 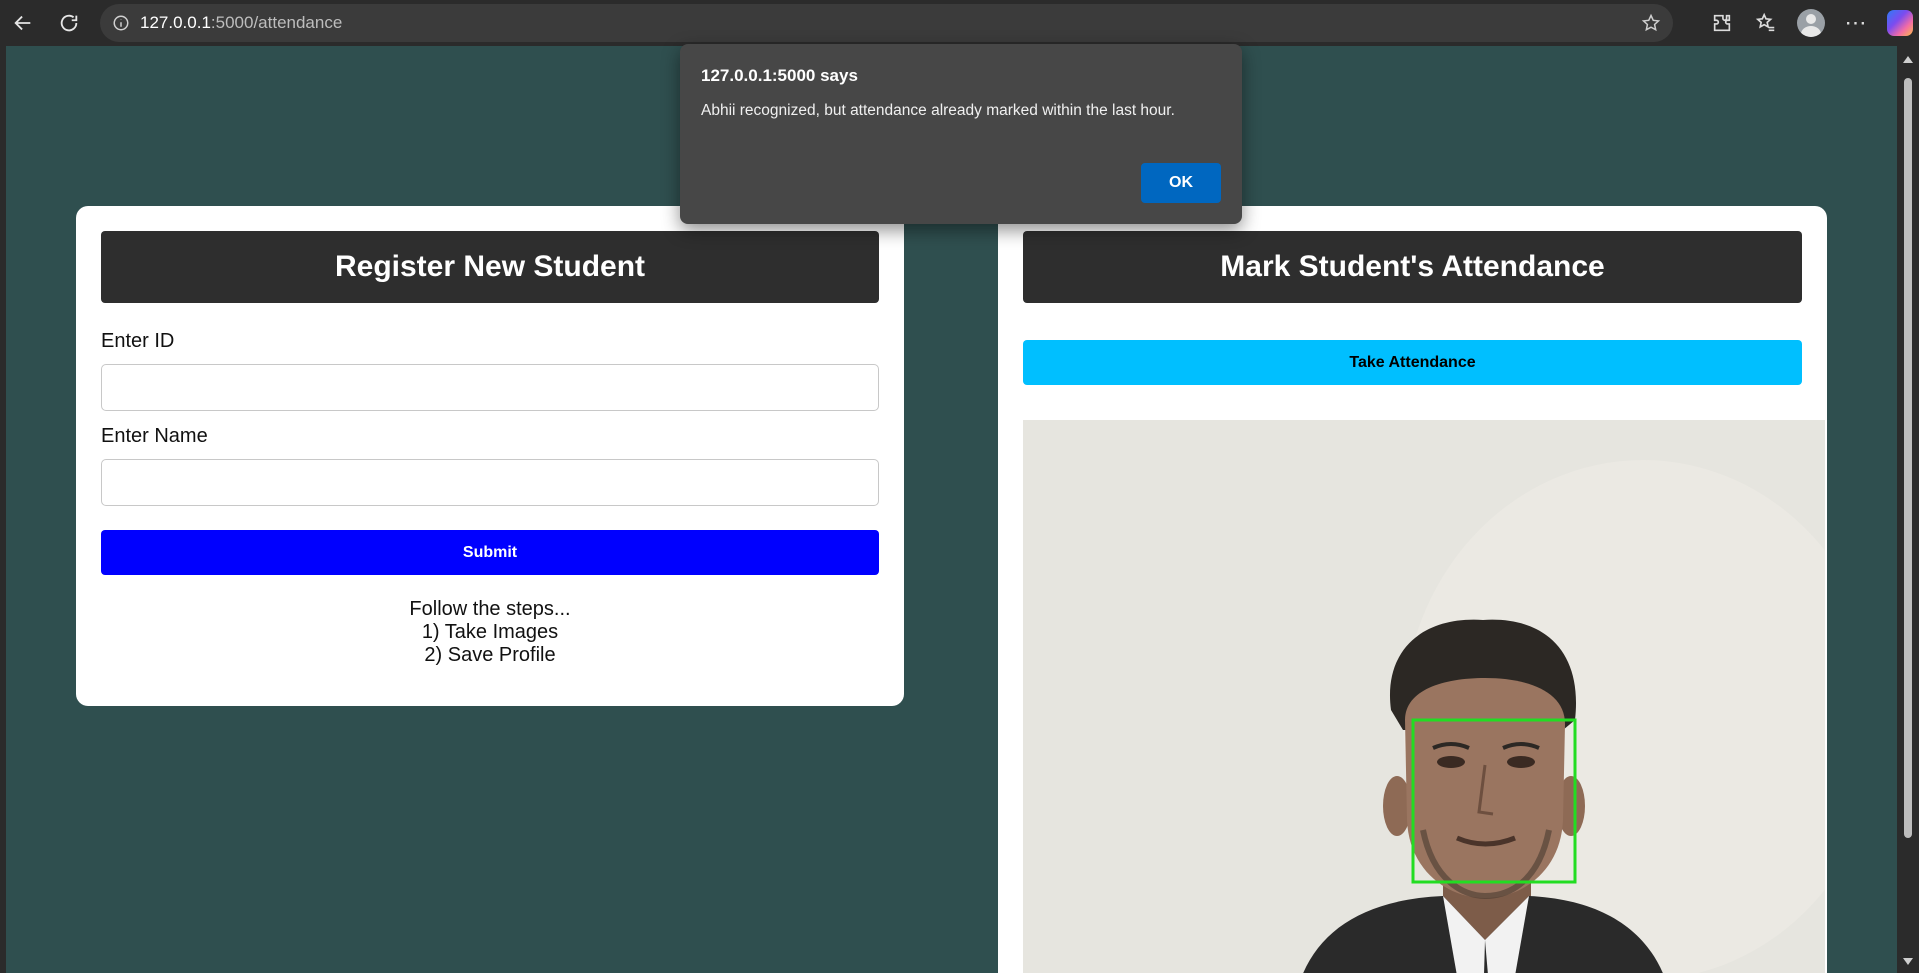 I want to click on extensions-icon, so click(x=1722, y=23).